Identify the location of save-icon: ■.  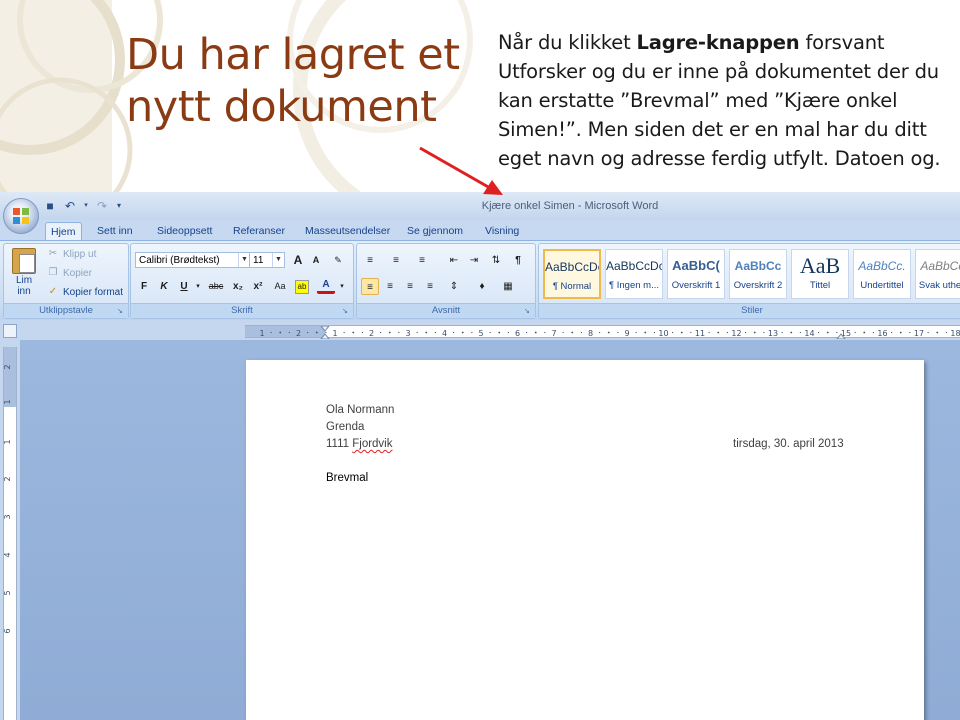
(50, 206).